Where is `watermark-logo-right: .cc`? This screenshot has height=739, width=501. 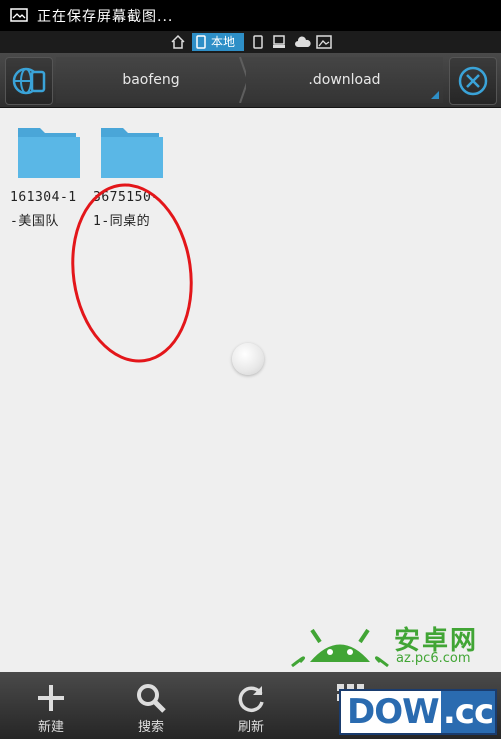 watermark-logo-right: .cc is located at coordinates (468, 712).